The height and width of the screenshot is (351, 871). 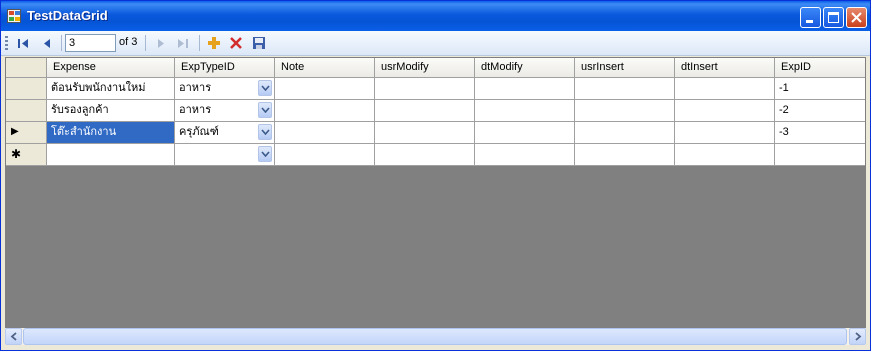 What do you see at coordinates (625, 68) in the screenshot?
I see `column-header-usrinsert: usrInsert` at bounding box center [625, 68].